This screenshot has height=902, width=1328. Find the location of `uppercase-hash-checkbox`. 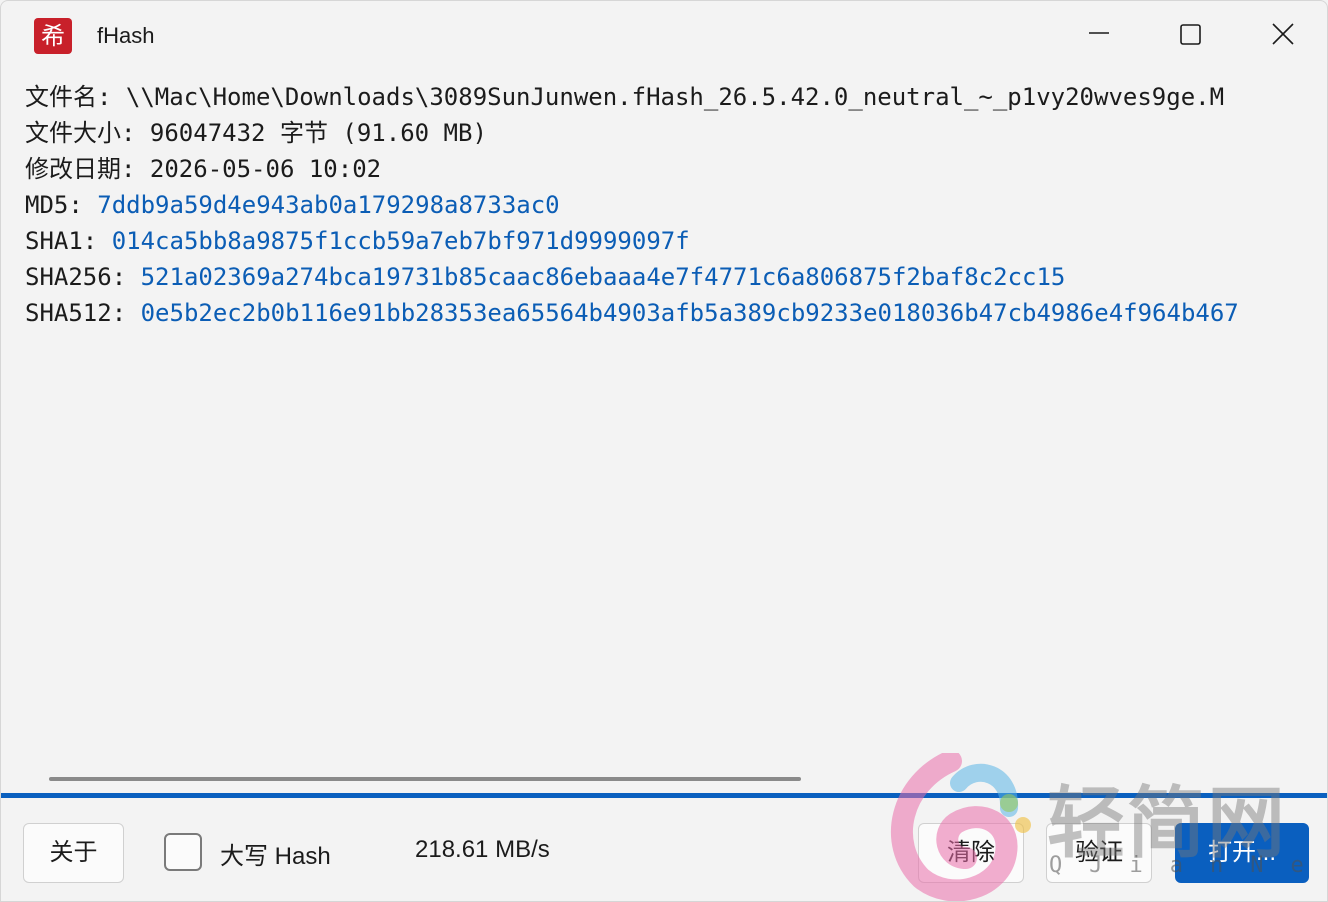

uppercase-hash-checkbox is located at coordinates (183, 852).